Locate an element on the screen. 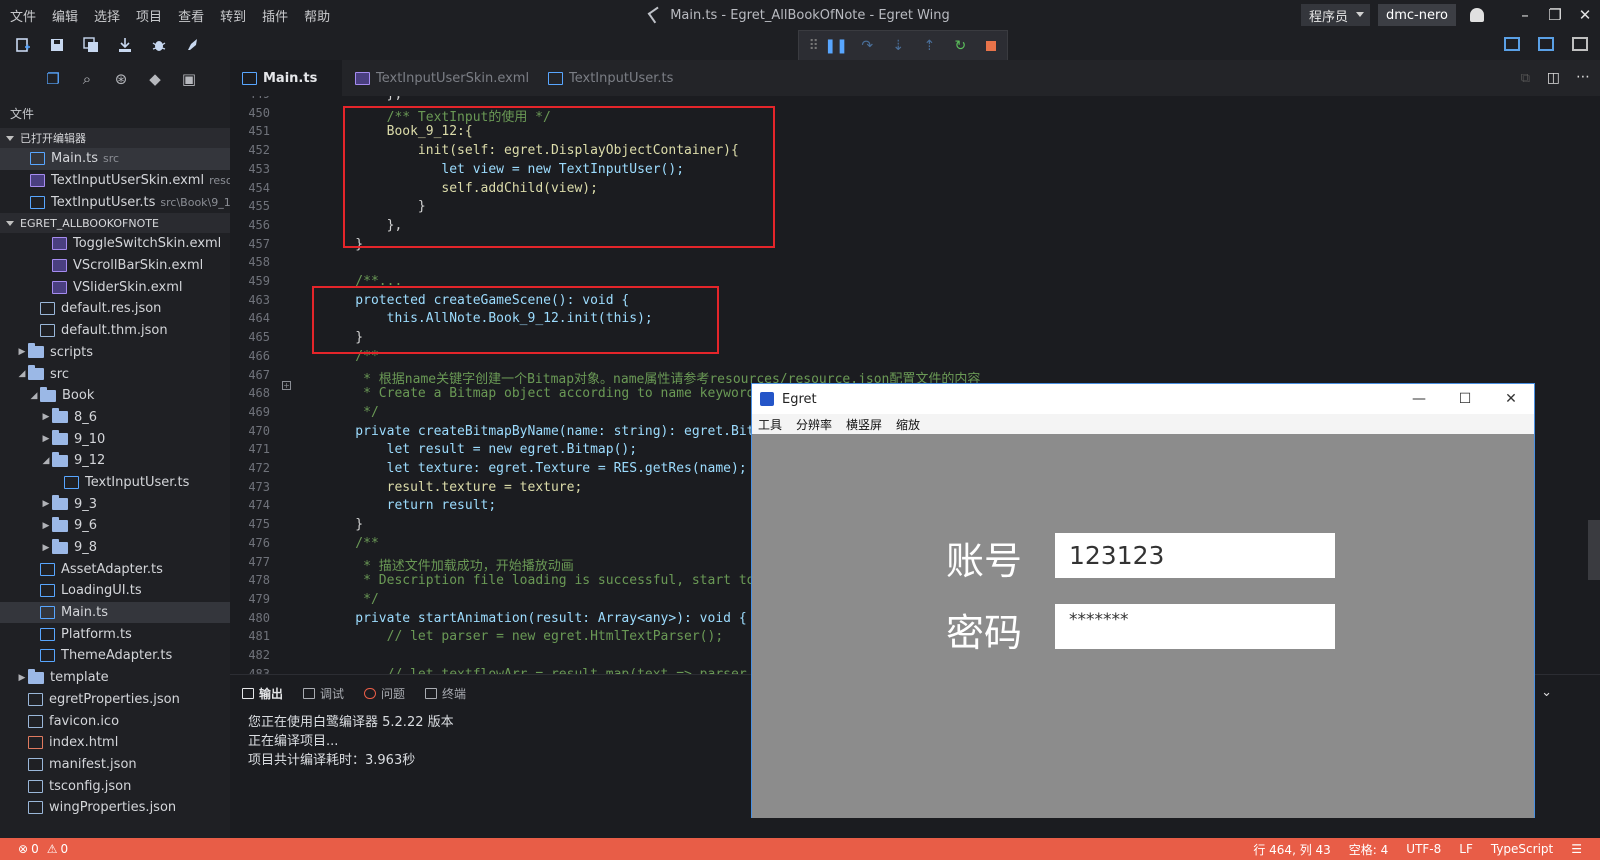  tree-folder: ◢ 9_12 is located at coordinates (115, 461).